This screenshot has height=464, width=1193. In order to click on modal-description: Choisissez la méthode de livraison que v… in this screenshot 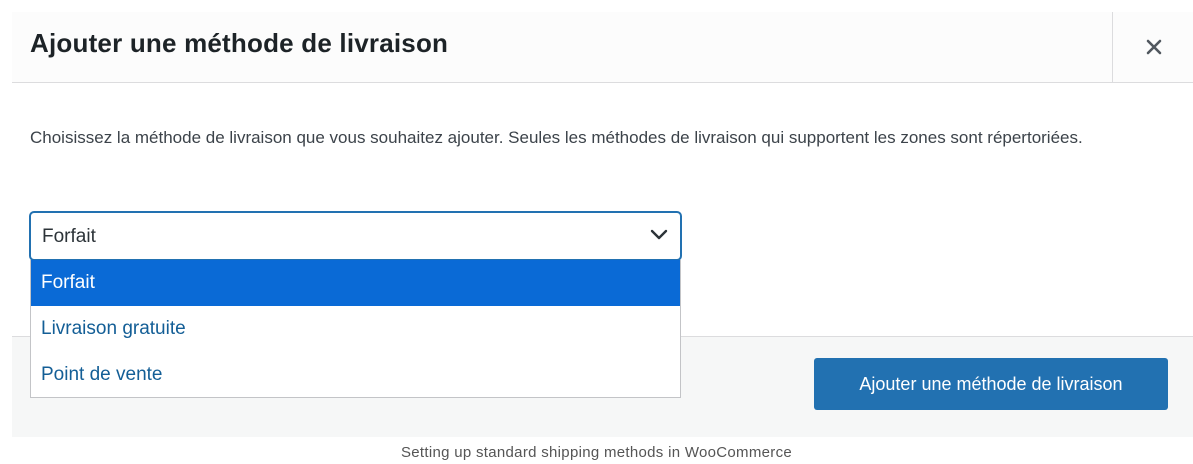, I will do `click(556, 137)`.